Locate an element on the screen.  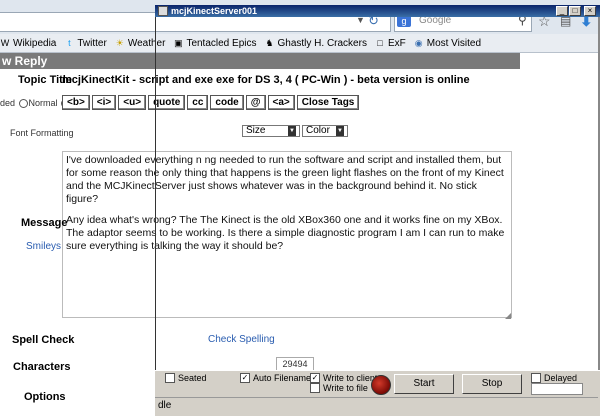
bookmark-label: ExF is located at coordinates (396, 43).